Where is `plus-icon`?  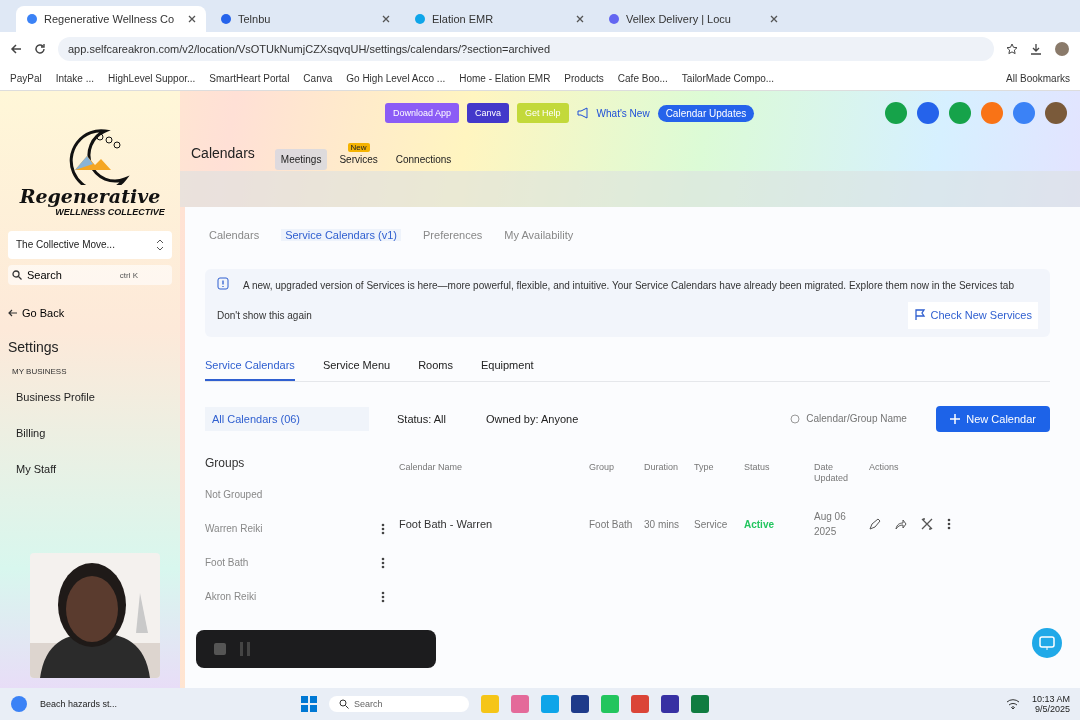 plus-icon is located at coordinates (955, 418).